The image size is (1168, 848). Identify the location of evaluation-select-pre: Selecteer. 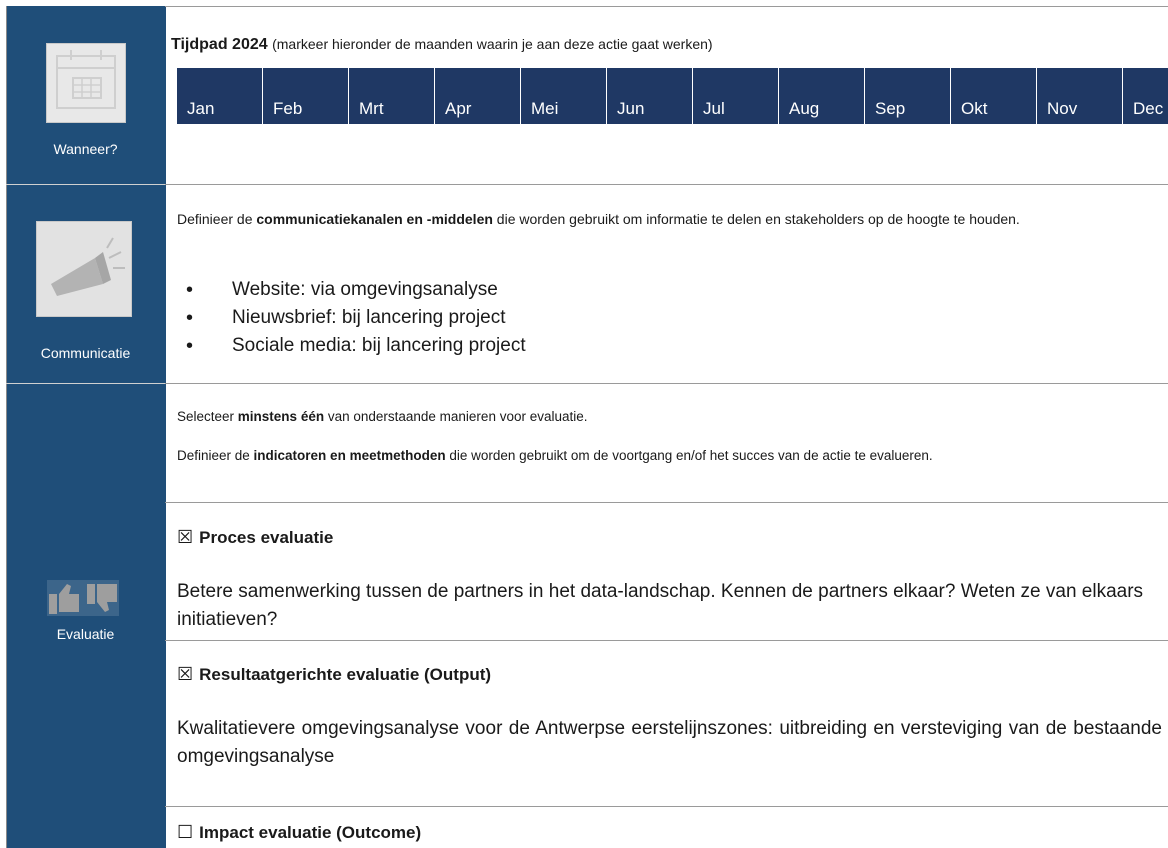
(207, 416).